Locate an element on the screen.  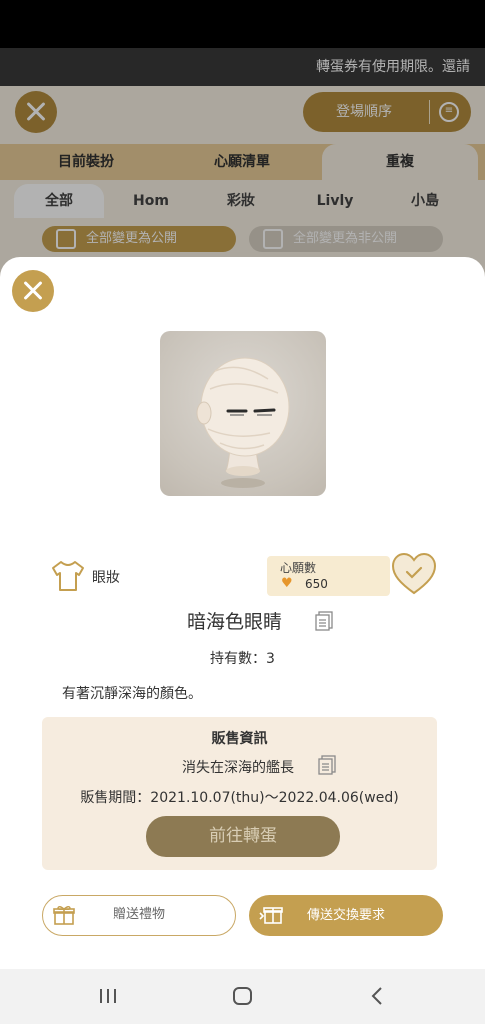
owned-count: 持有數：3 is located at coordinates (242, 659).